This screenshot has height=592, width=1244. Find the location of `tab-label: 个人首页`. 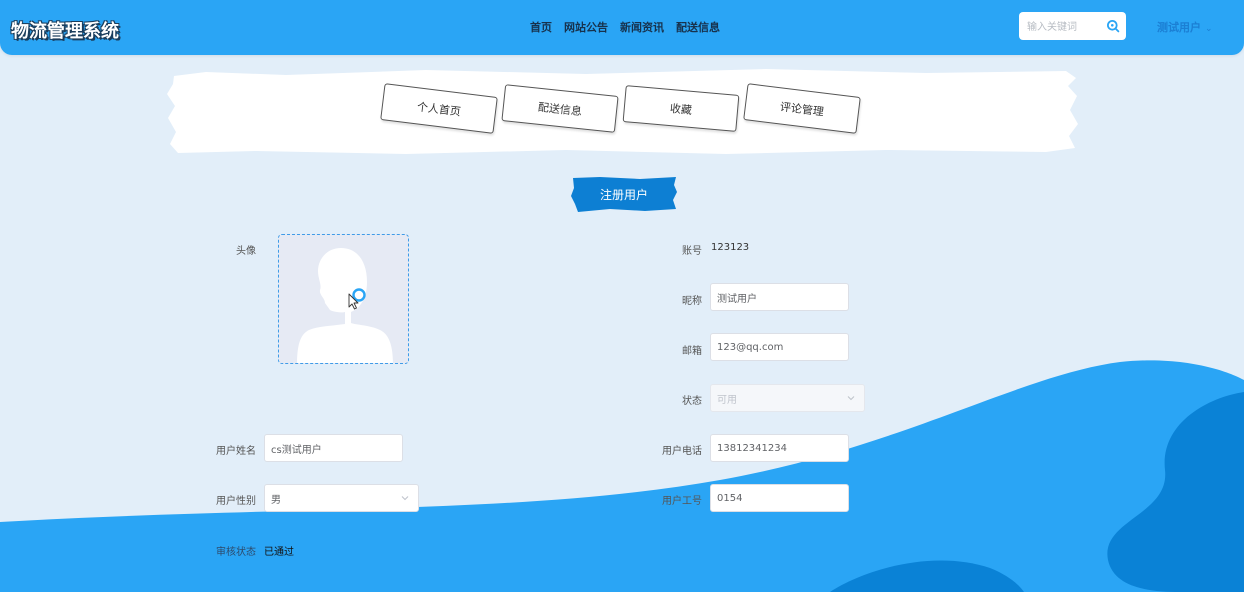

tab-label: 个人首页 is located at coordinates (439, 109).